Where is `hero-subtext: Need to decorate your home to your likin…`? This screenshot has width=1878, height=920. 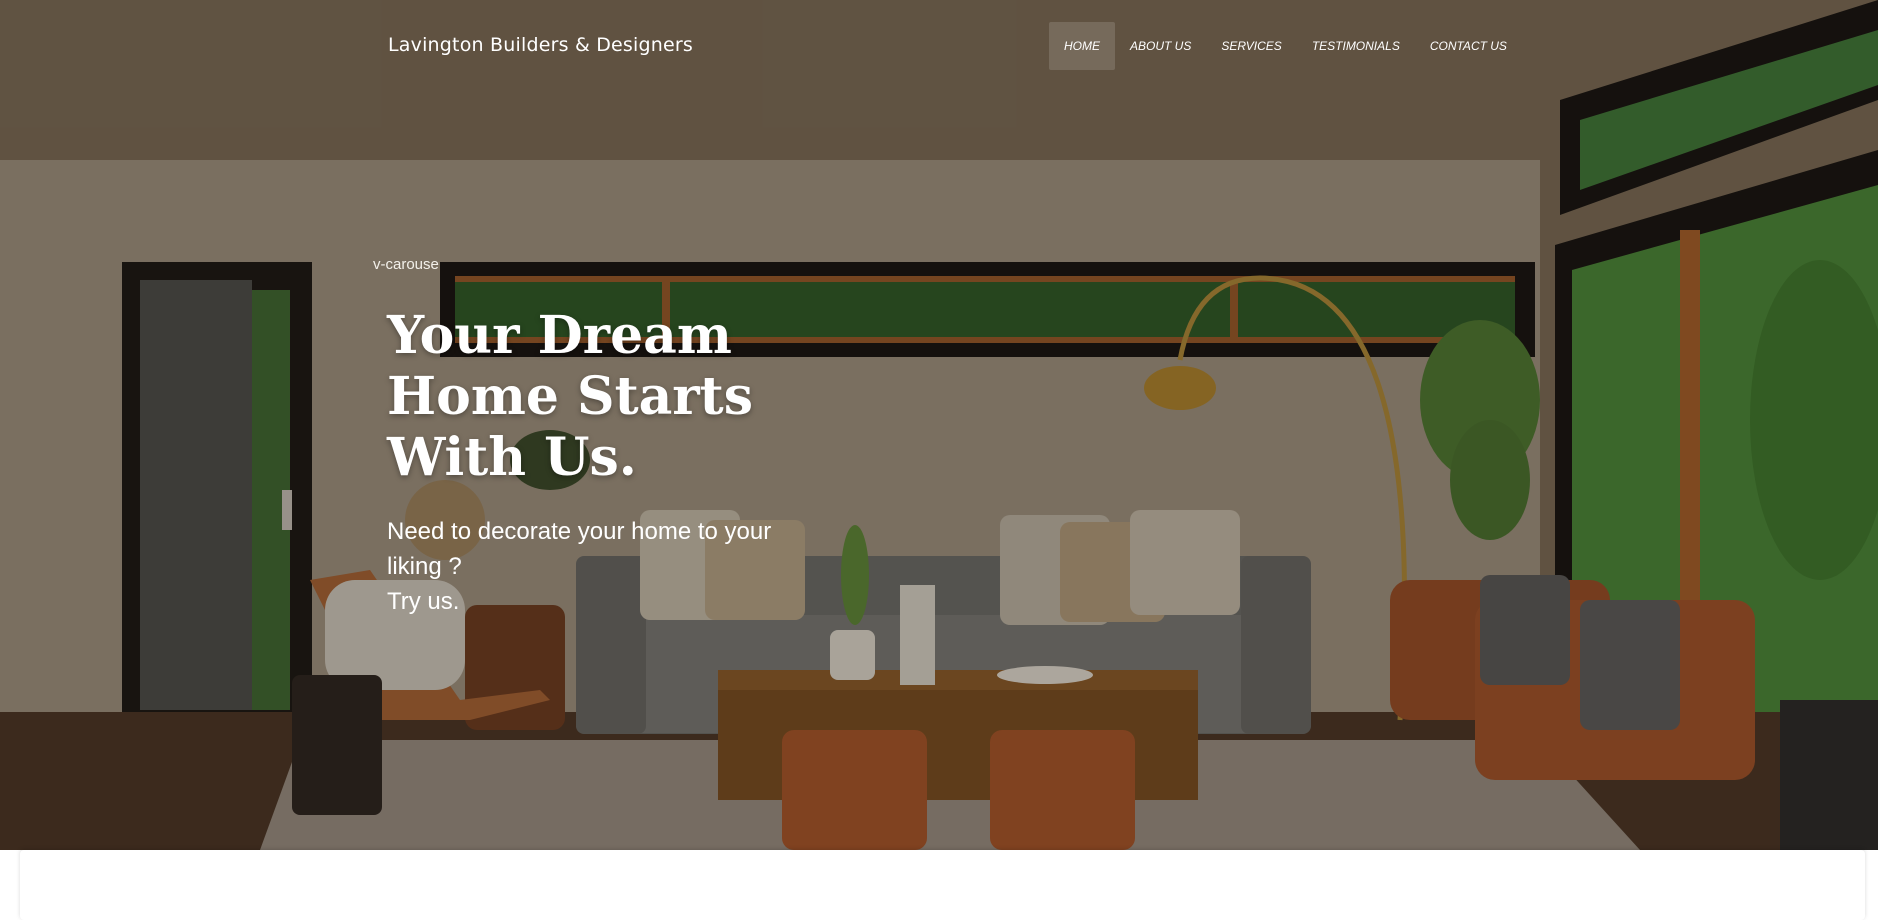
hero-subtext: Need to decorate your home to your likin… is located at coordinates (597, 566).